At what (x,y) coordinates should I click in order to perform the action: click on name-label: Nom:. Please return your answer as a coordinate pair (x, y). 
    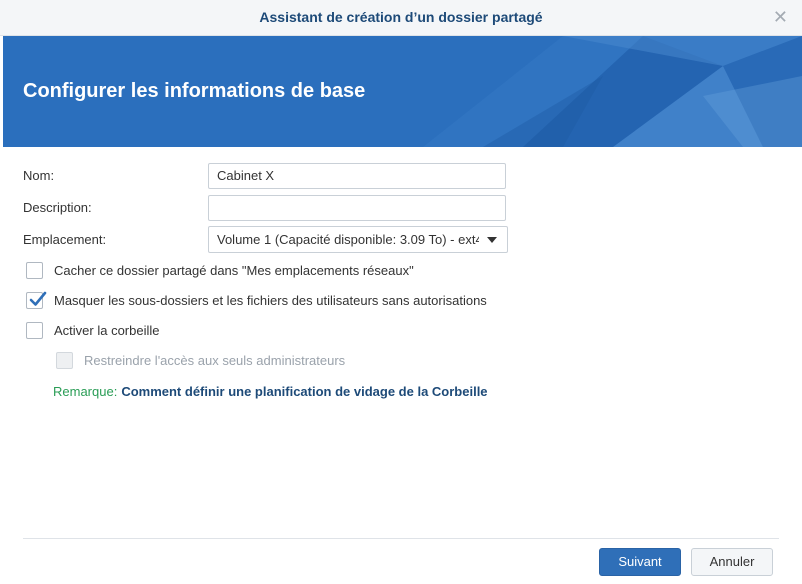
    Looking at the image, I should click on (39, 175).